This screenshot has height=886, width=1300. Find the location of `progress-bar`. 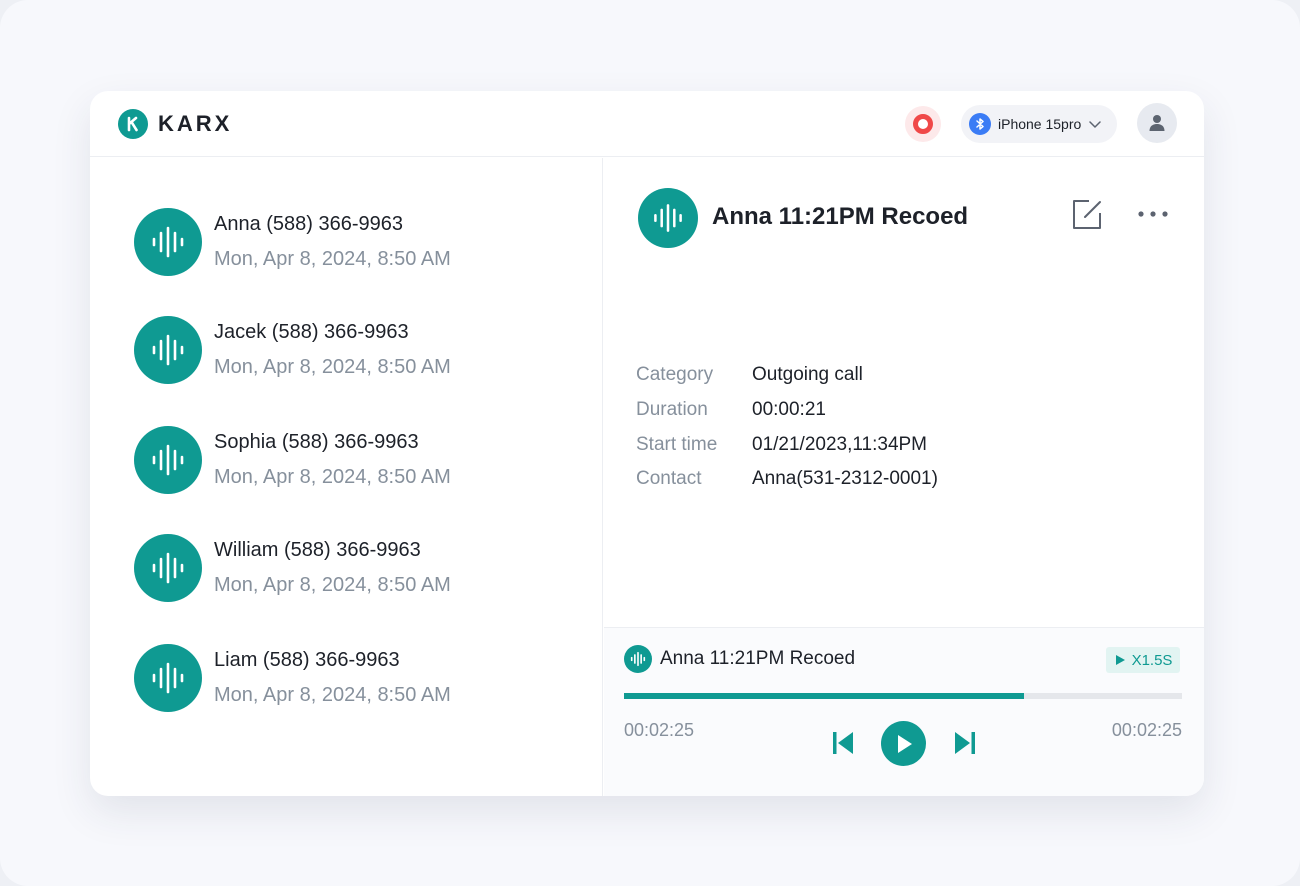

progress-bar is located at coordinates (903, 696).